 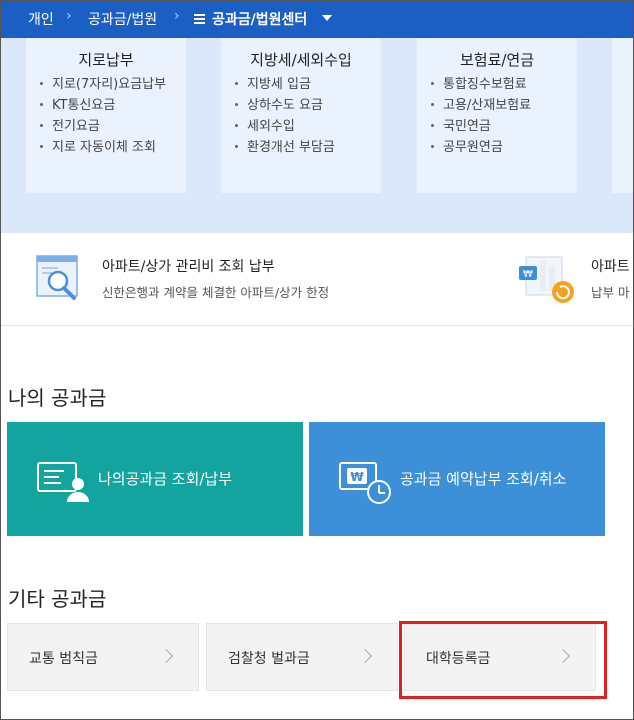 What do you see at coordinates (317, 19) in the screenshot?
I see `breadcrumb: 개인 › 공과금/법원 › 공과금/법원센터` at bounding box center [317, 19].